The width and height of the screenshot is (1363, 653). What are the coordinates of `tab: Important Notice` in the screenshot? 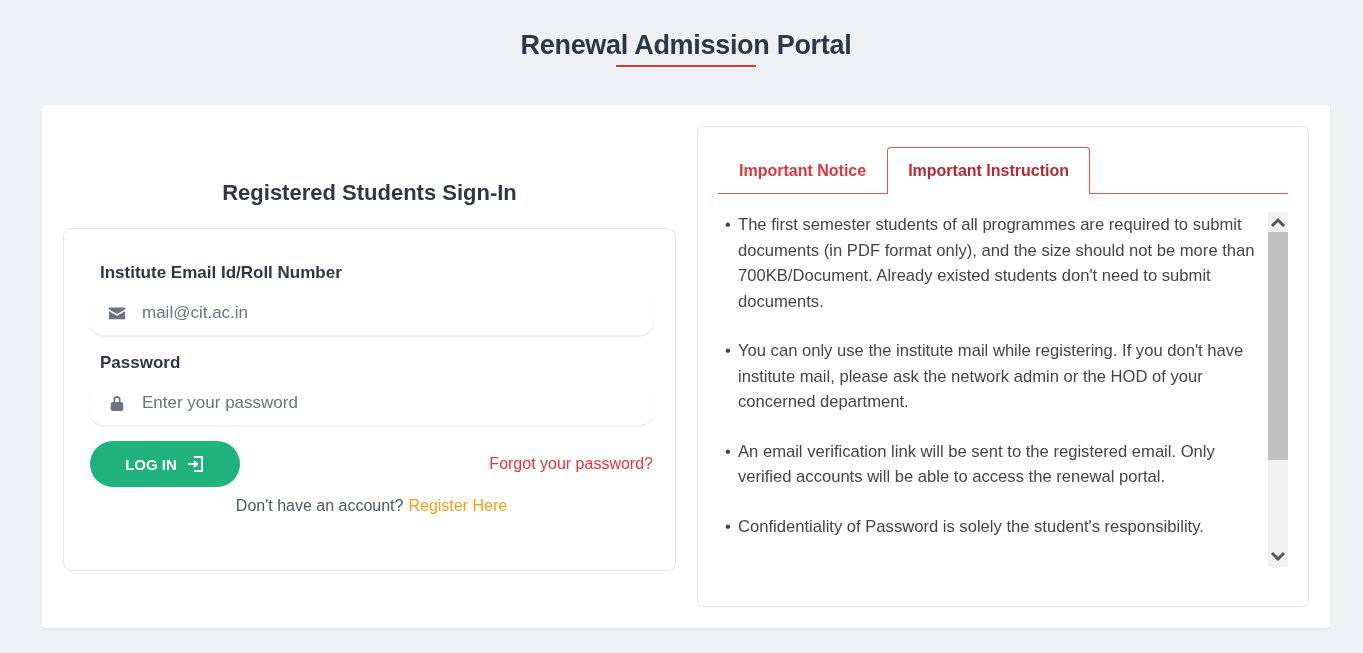 It's located at (803, 170).